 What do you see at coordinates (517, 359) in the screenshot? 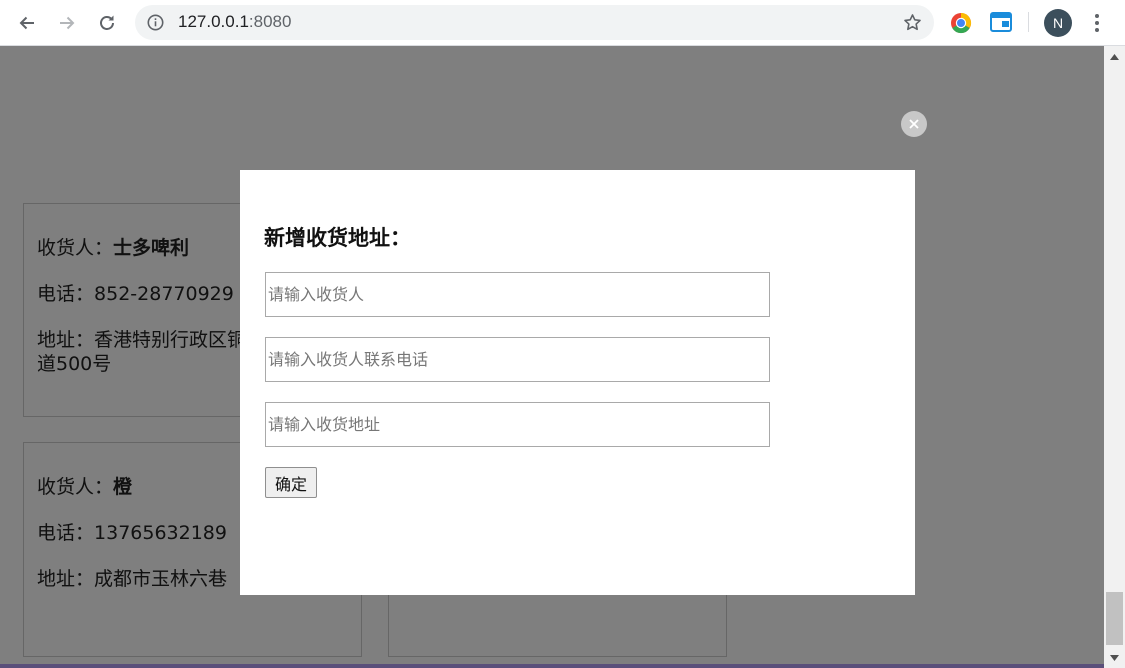
I see `phone-input` at bounding box center [517, 359].